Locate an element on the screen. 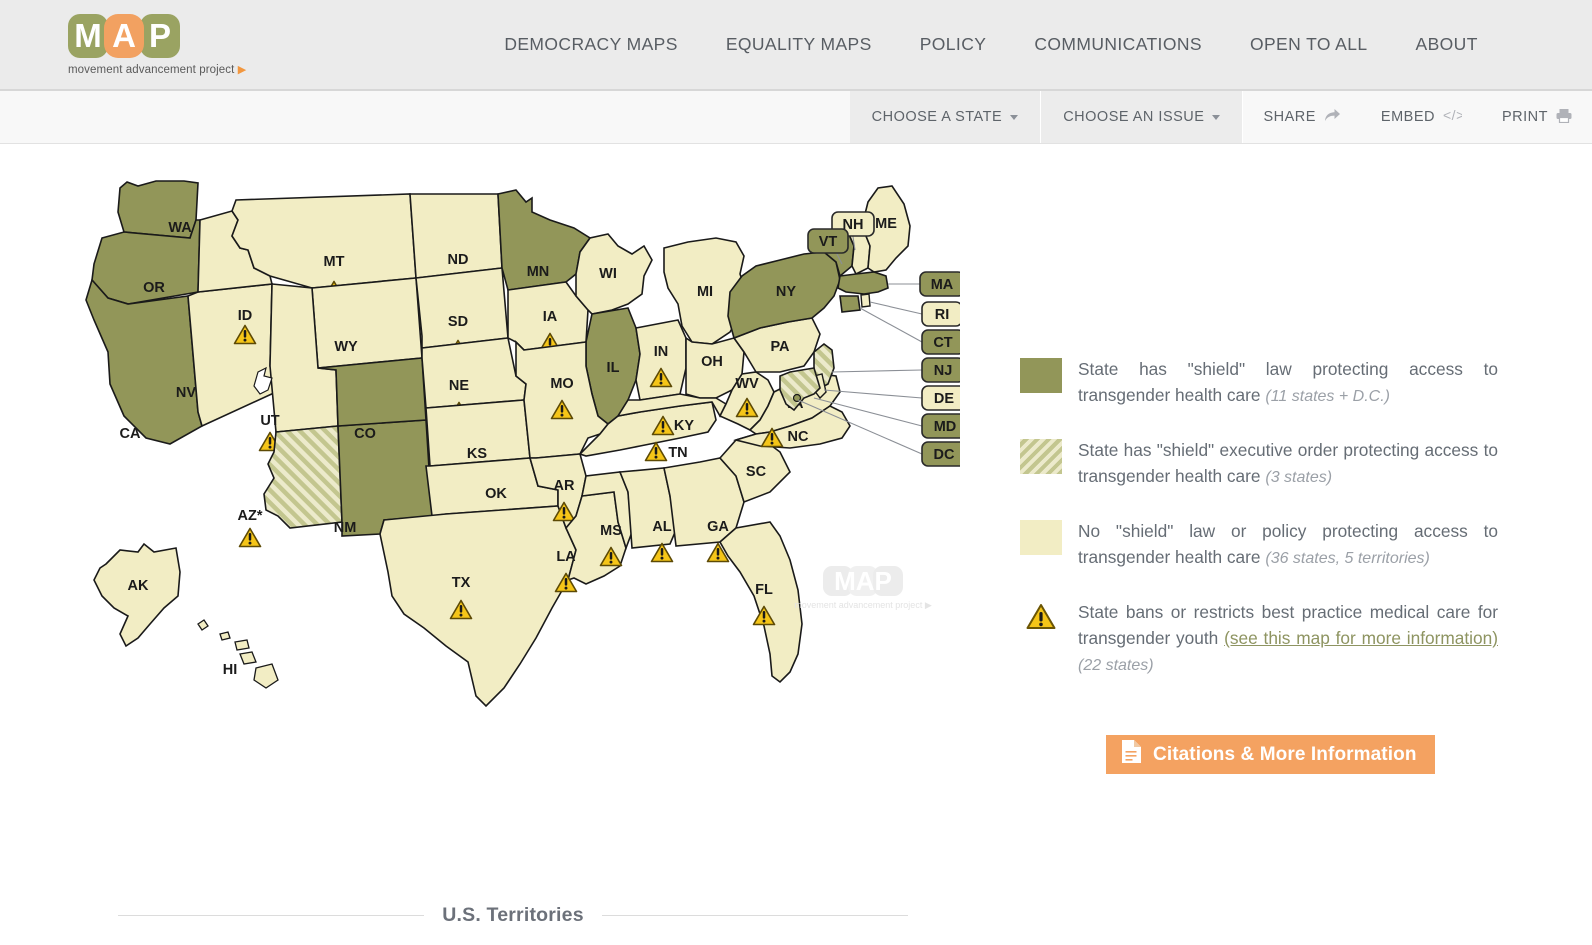  callout-ri: RI is located at coordinates (940, 314).